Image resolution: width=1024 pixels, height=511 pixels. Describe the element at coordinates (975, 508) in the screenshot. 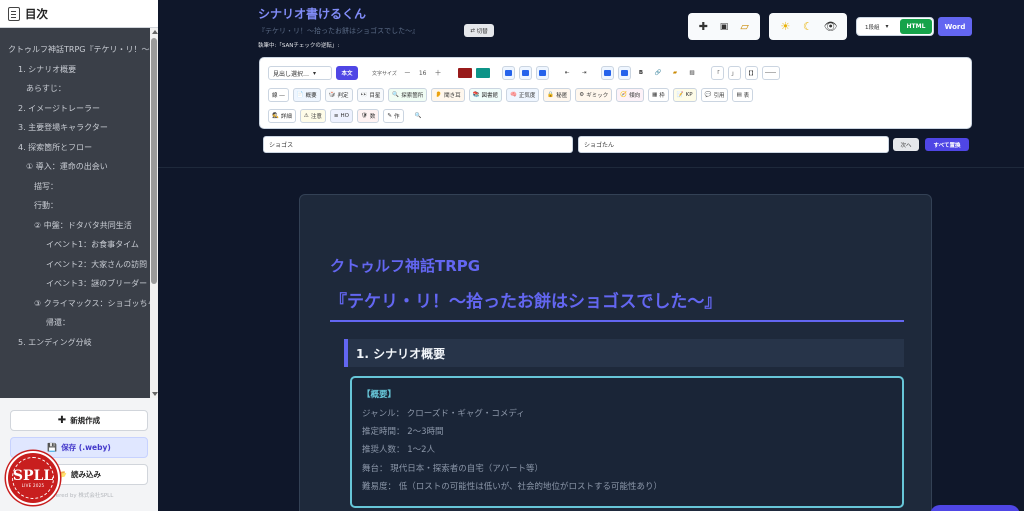

I see `floating-action-button` at that location.